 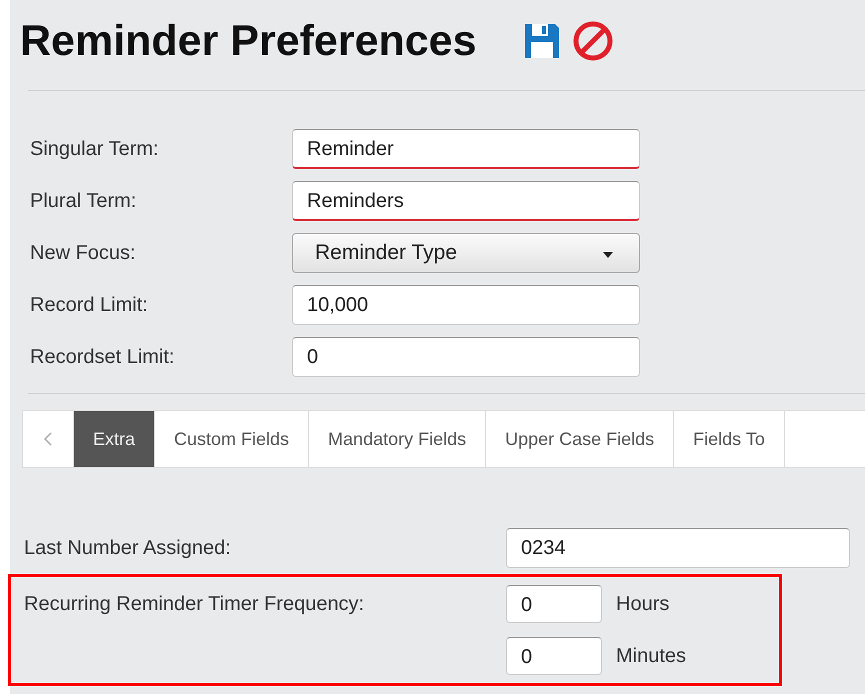 I want to click on page-title: Reminder Preferences, so click(x=248, y=41).